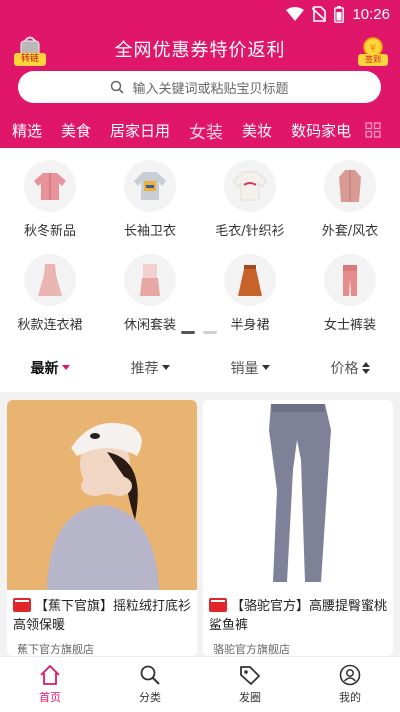 The height and width of the screenshot is (712, 400). I want to click on nav-profile-label: 我的, so click(350, 697).